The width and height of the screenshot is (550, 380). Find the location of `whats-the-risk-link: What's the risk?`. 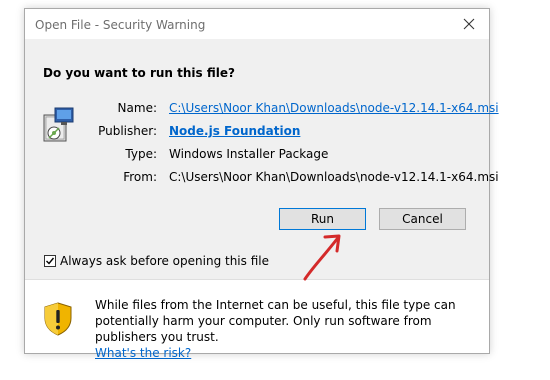

whats-the-risk-link: What's the risk? is located at coordinates (143, 353).